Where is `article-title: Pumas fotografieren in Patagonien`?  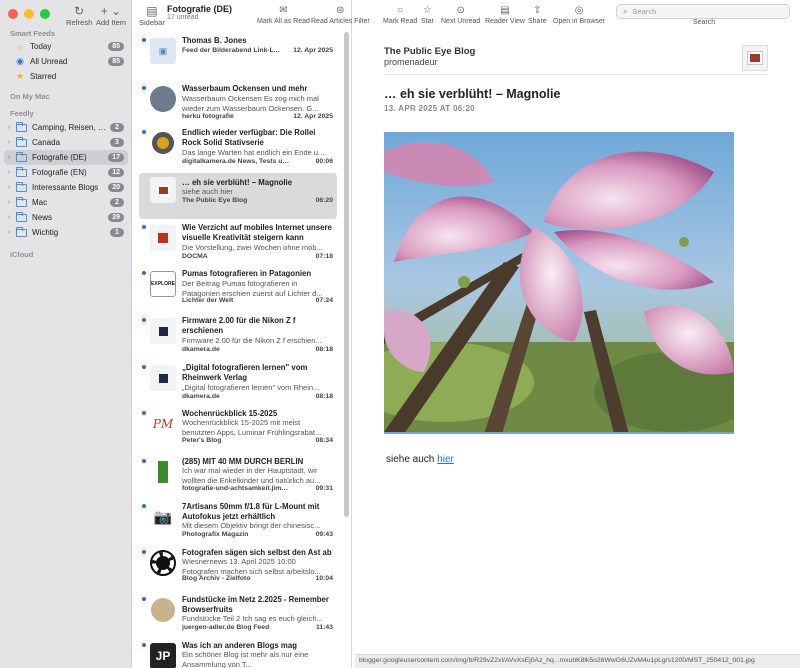 article-title: Pumas fotografieren in Patagonien is located at coordinates (247, 273).